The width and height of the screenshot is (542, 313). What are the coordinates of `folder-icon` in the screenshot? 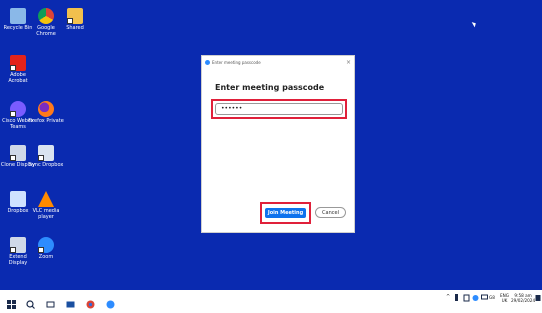 It's located at (75, 16).